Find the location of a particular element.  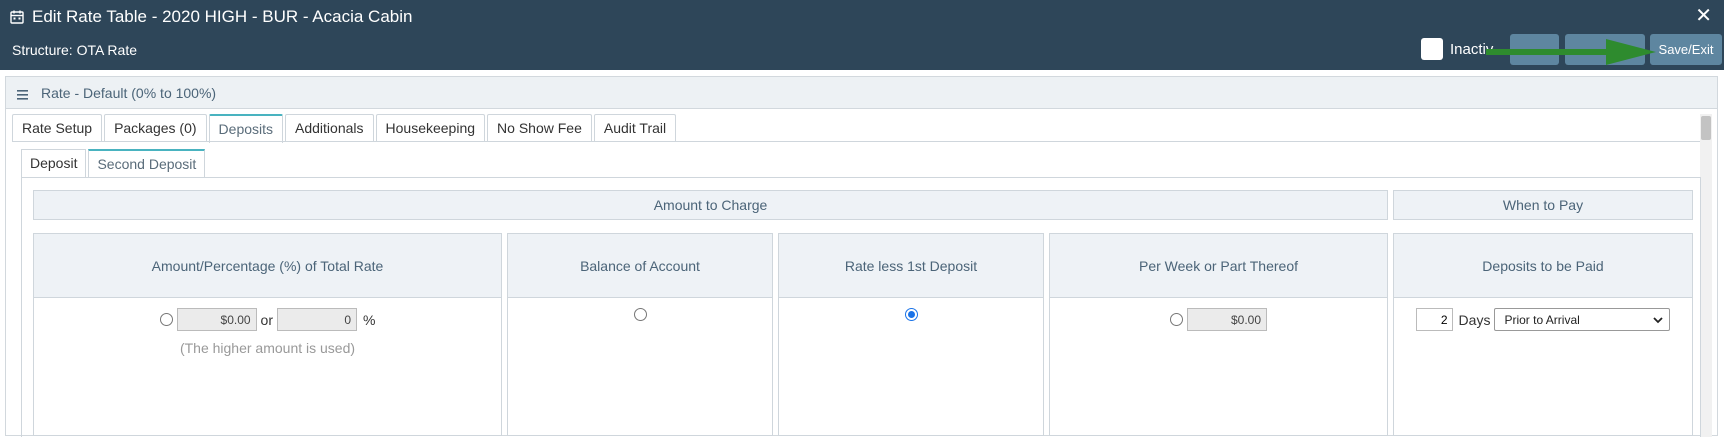

inactive-toggle: Inactiv is located at coordinates (1457, 49).